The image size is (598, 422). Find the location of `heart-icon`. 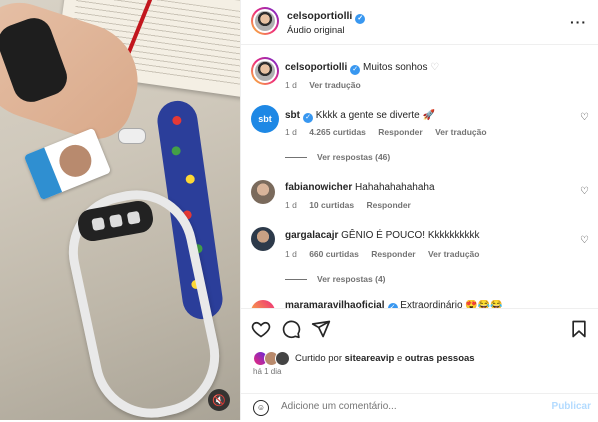

heart-icon is located at coordinates (261, 329).